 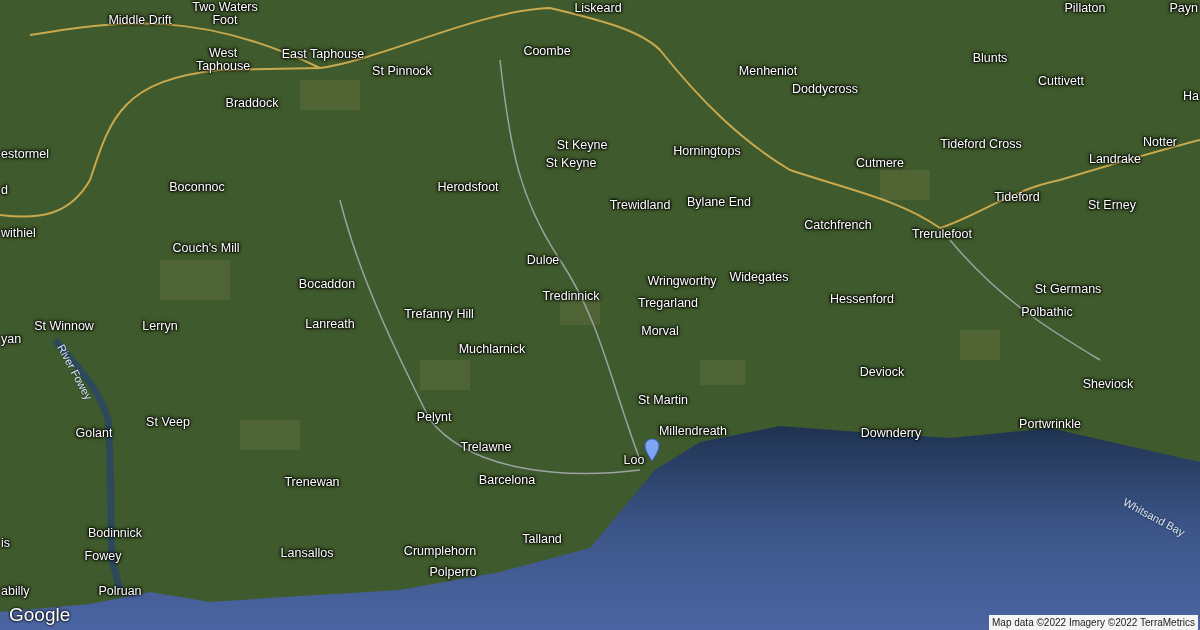 What do you see at coordinates (4, 190) in the screenshot?
I see `place-label: d` at bounding box center [4, 190].